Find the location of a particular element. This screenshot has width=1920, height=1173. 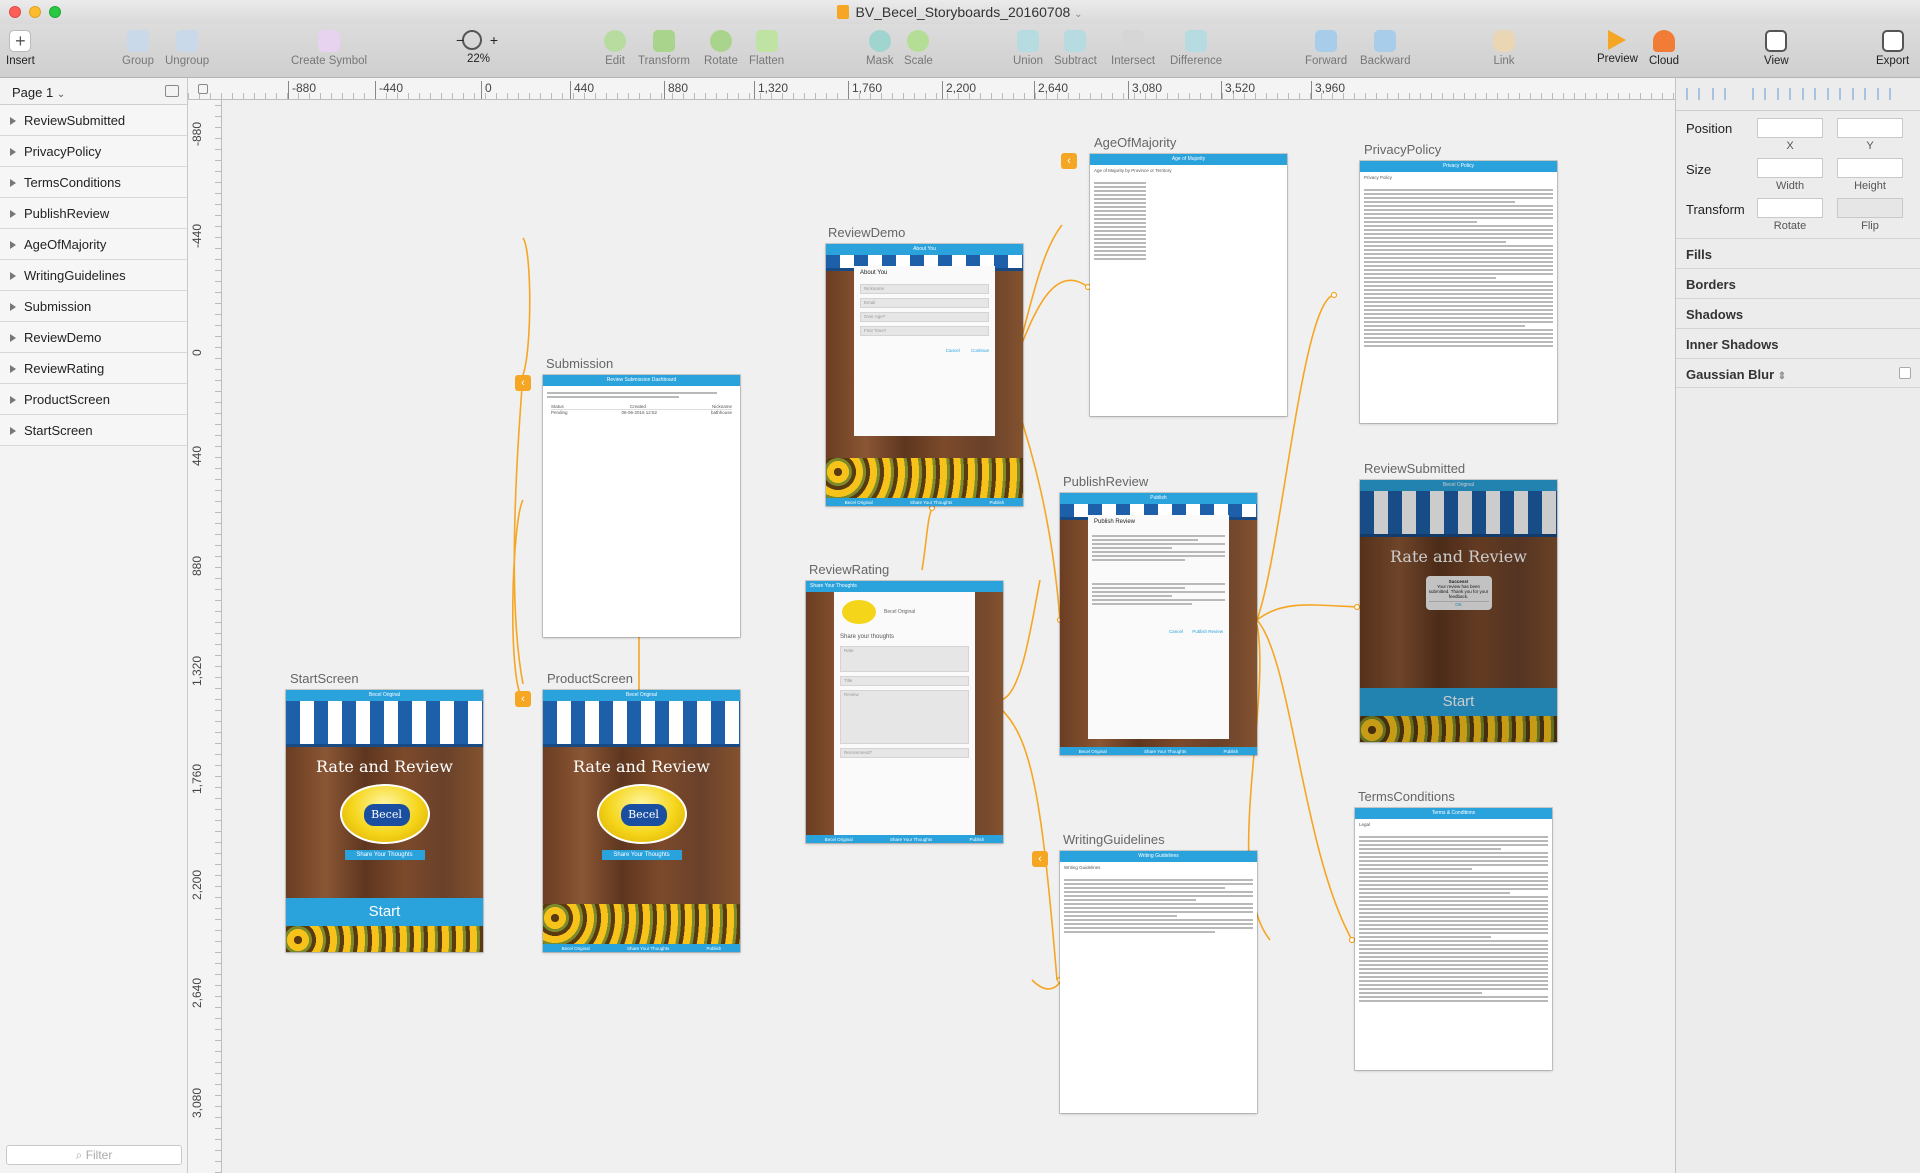

create-symbol-button: Create Symbol is located at coordinates (329, 46).